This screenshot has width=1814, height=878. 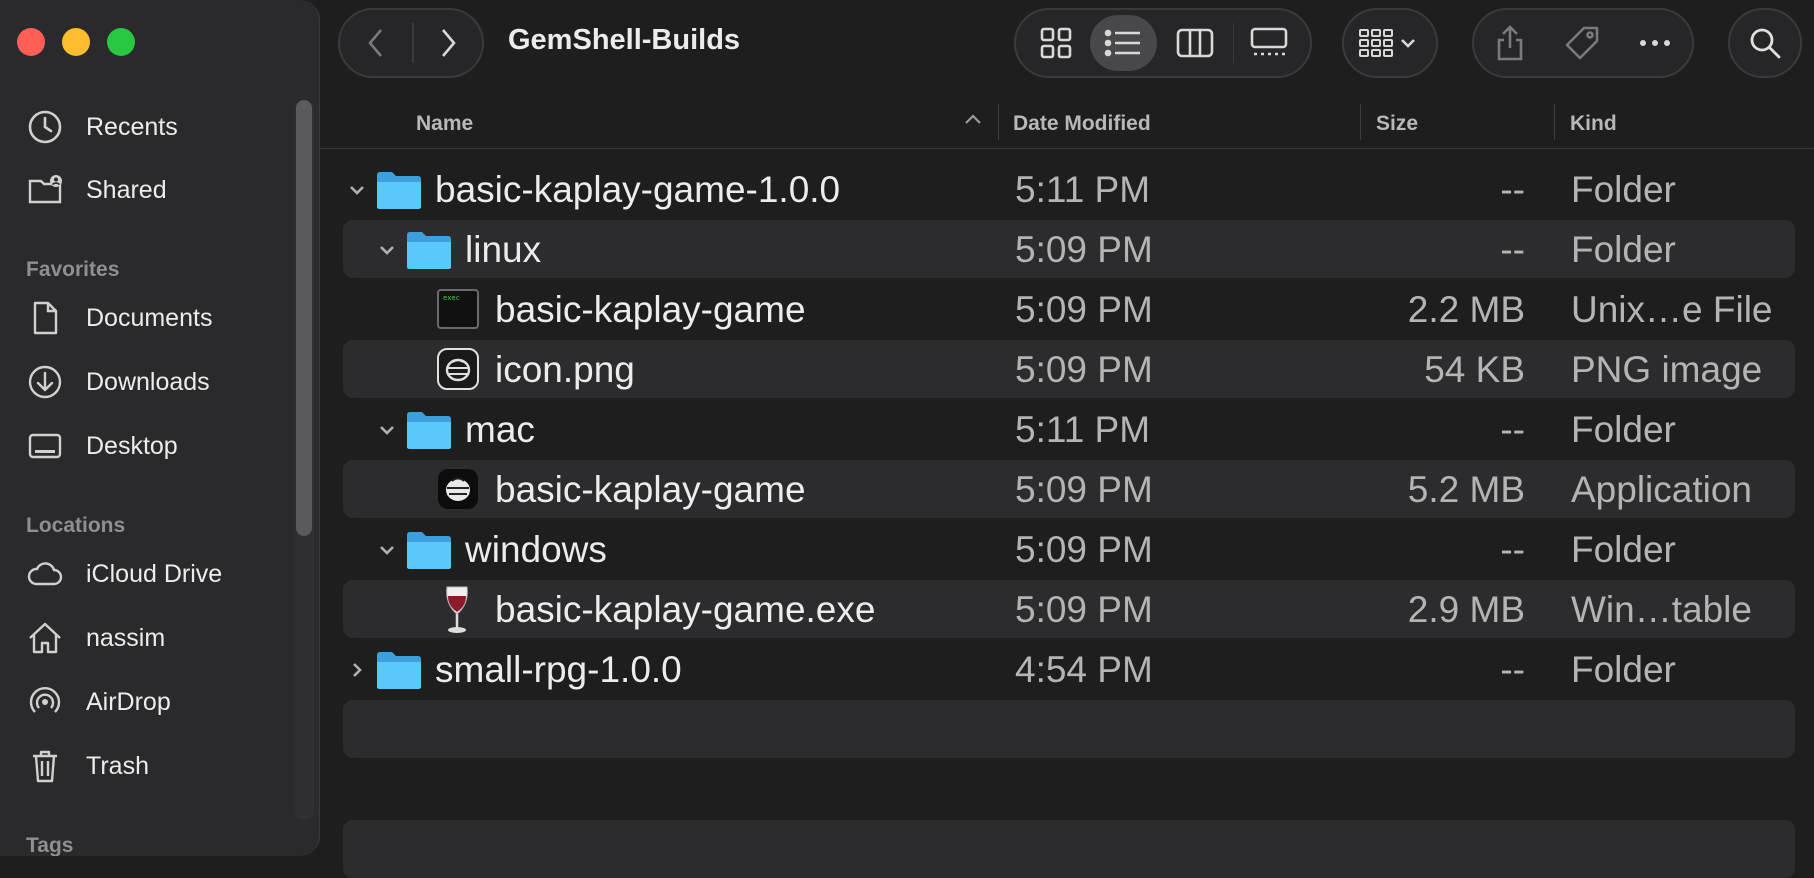 What do you see at coordinates (1360, 122) in the screenshot?
I see `column-separator` at bounding box center [1360, 122].